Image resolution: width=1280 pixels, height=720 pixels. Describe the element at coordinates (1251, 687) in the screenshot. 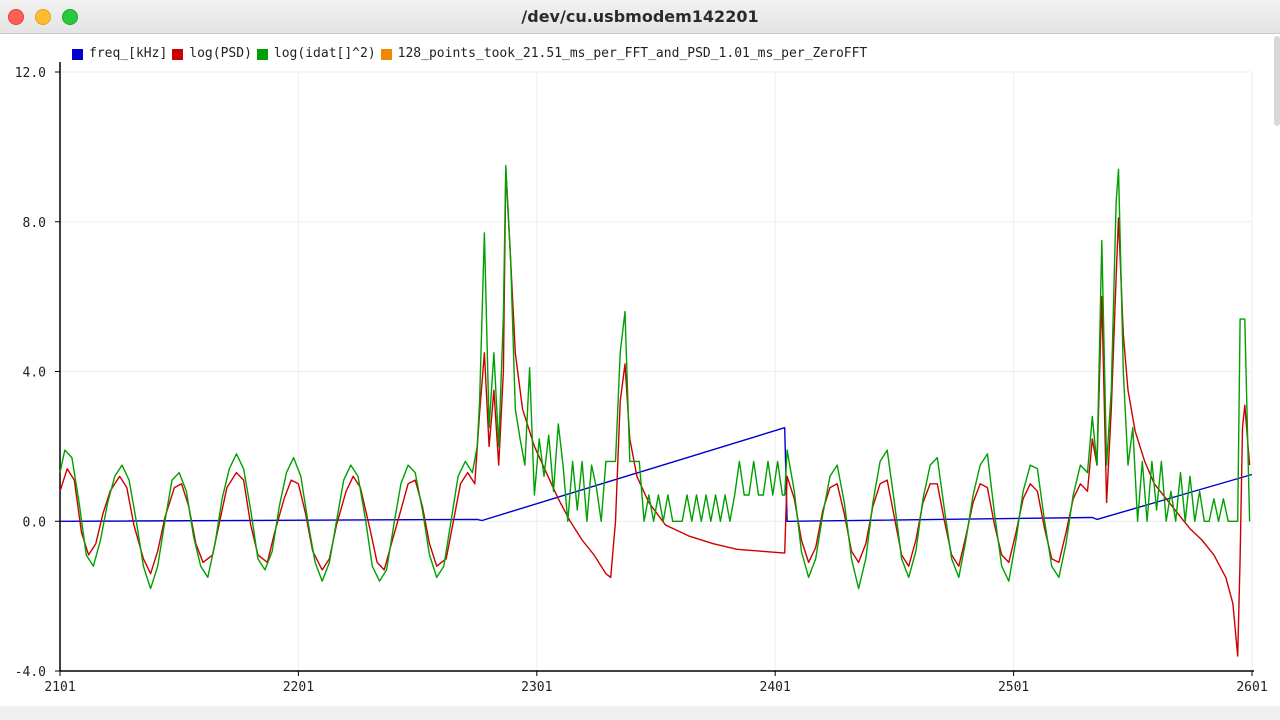

I see `x-tick-label: 2601` at that location.